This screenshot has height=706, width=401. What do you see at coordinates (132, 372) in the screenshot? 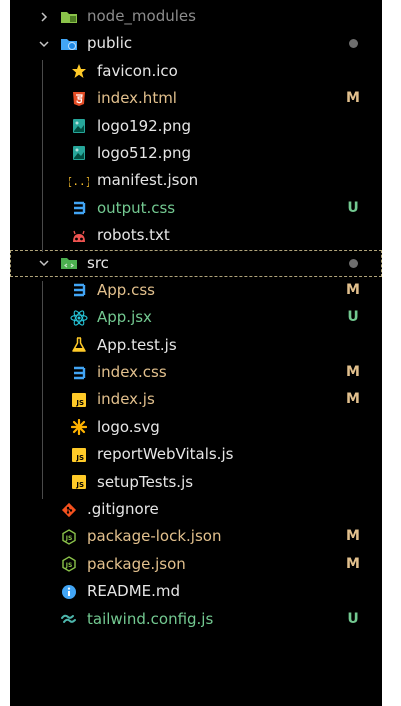
I see `file-label: index.css` at bounding box center [132, 372].